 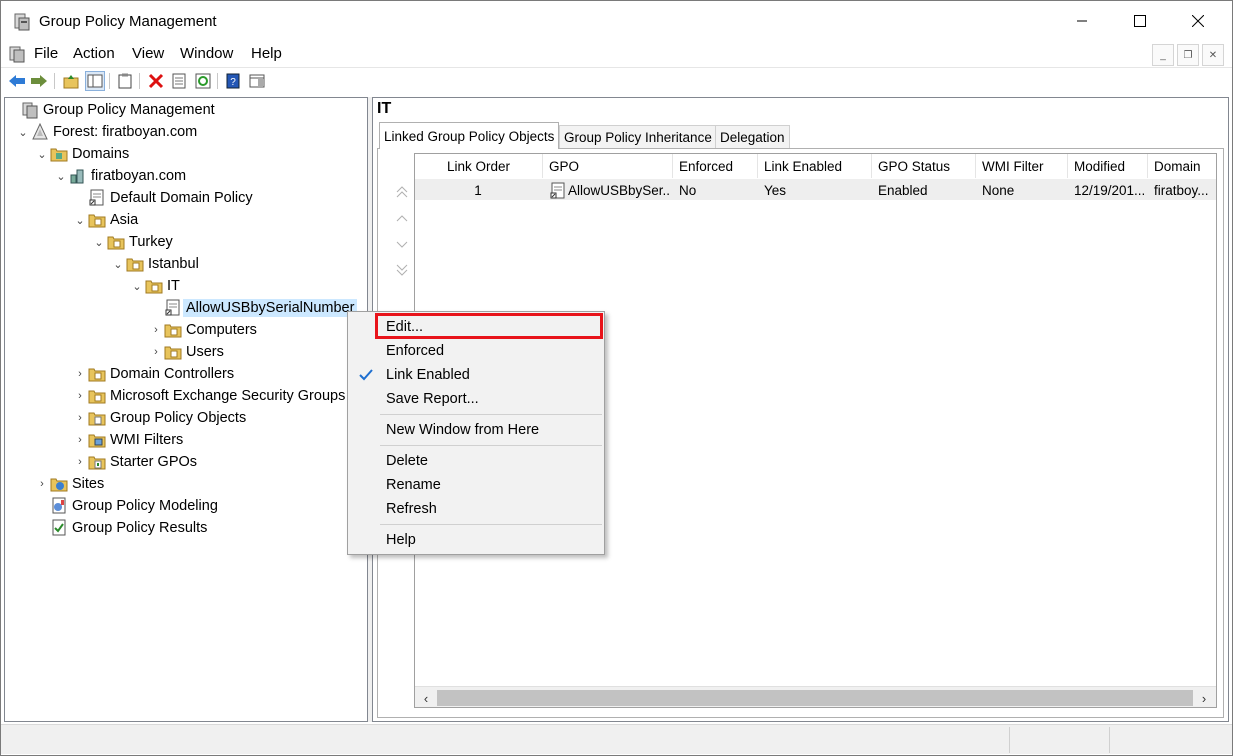 I want to click on tree-item: › Sites, so click(x=69, y=484).